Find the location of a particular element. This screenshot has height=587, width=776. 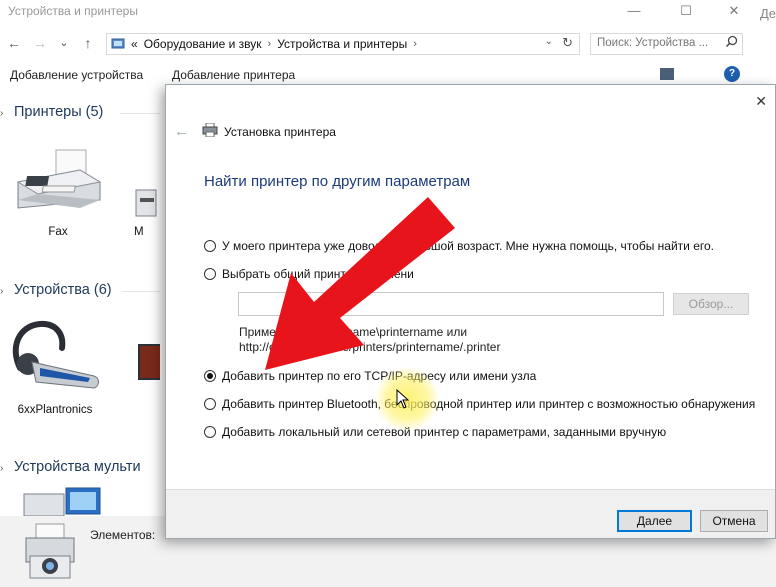

device-printer-partial: M is located at coordinates (143, 195).